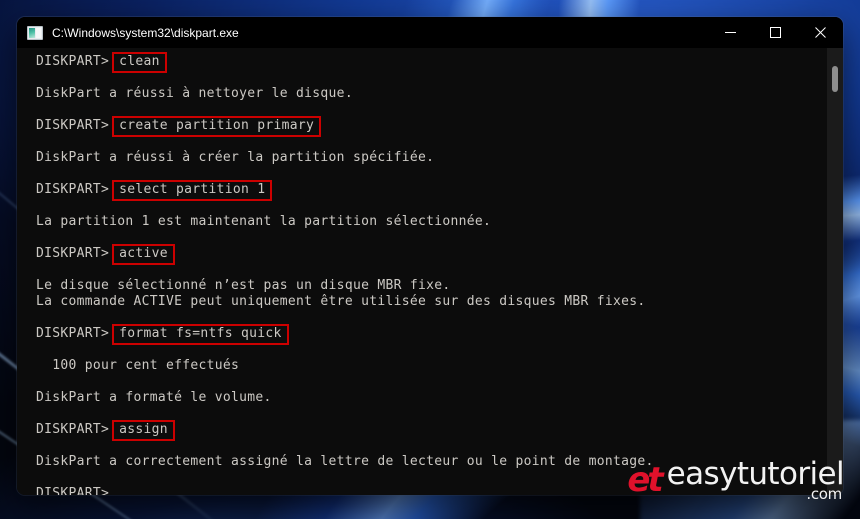 This screenshot has height=519, width=860. What do you see at coordinates (835, 271) in the screenshot?
I see `terminal-scrollbar` at bounding box center [835, 271].